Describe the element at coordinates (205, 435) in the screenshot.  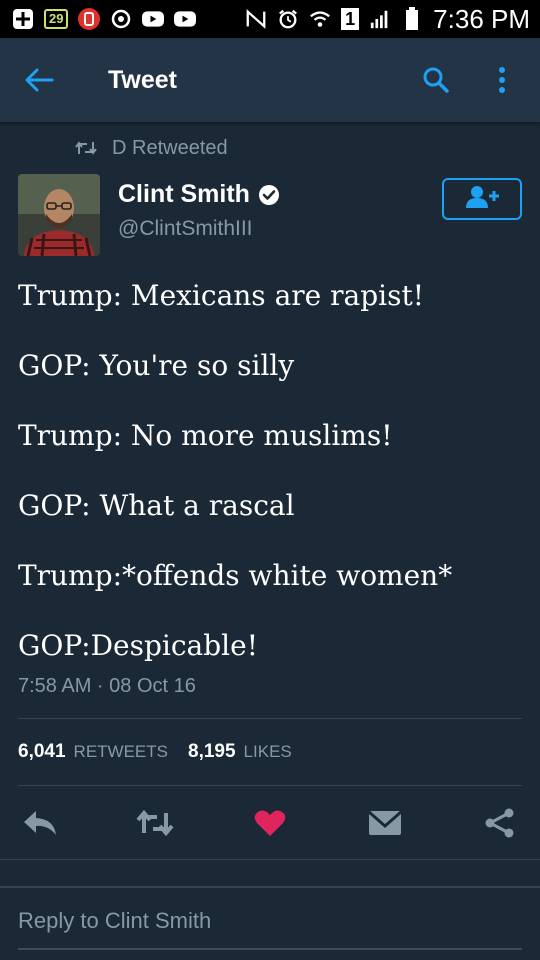
I see `tweet-line: Trump: No more muslims!` at that location.